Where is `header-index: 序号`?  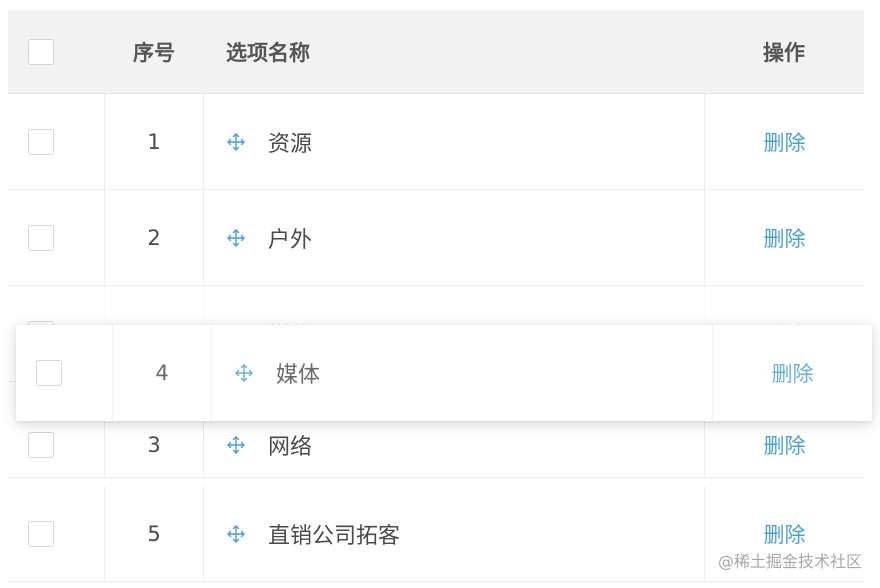 header-index: 序号 is located at coordinates (154, 52).